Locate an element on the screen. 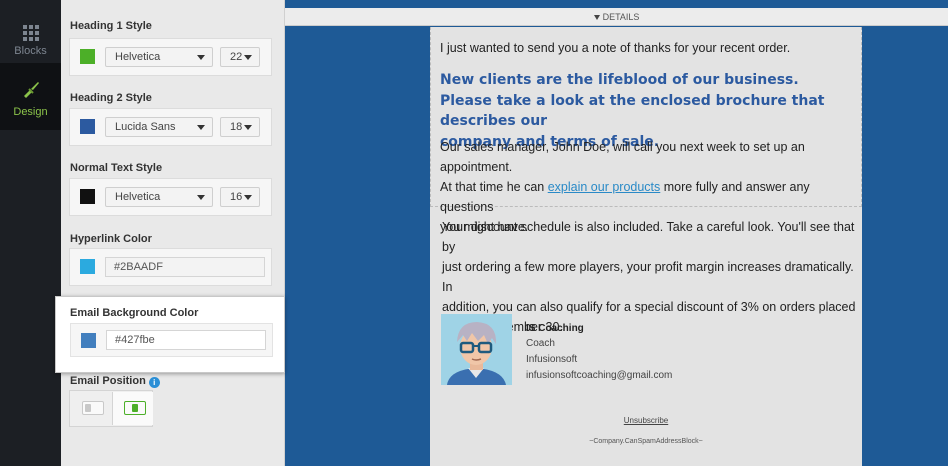 The width and height of the screenshot is (948, 466). signature-name: IS Coaching is located at coordinates (555, 328).